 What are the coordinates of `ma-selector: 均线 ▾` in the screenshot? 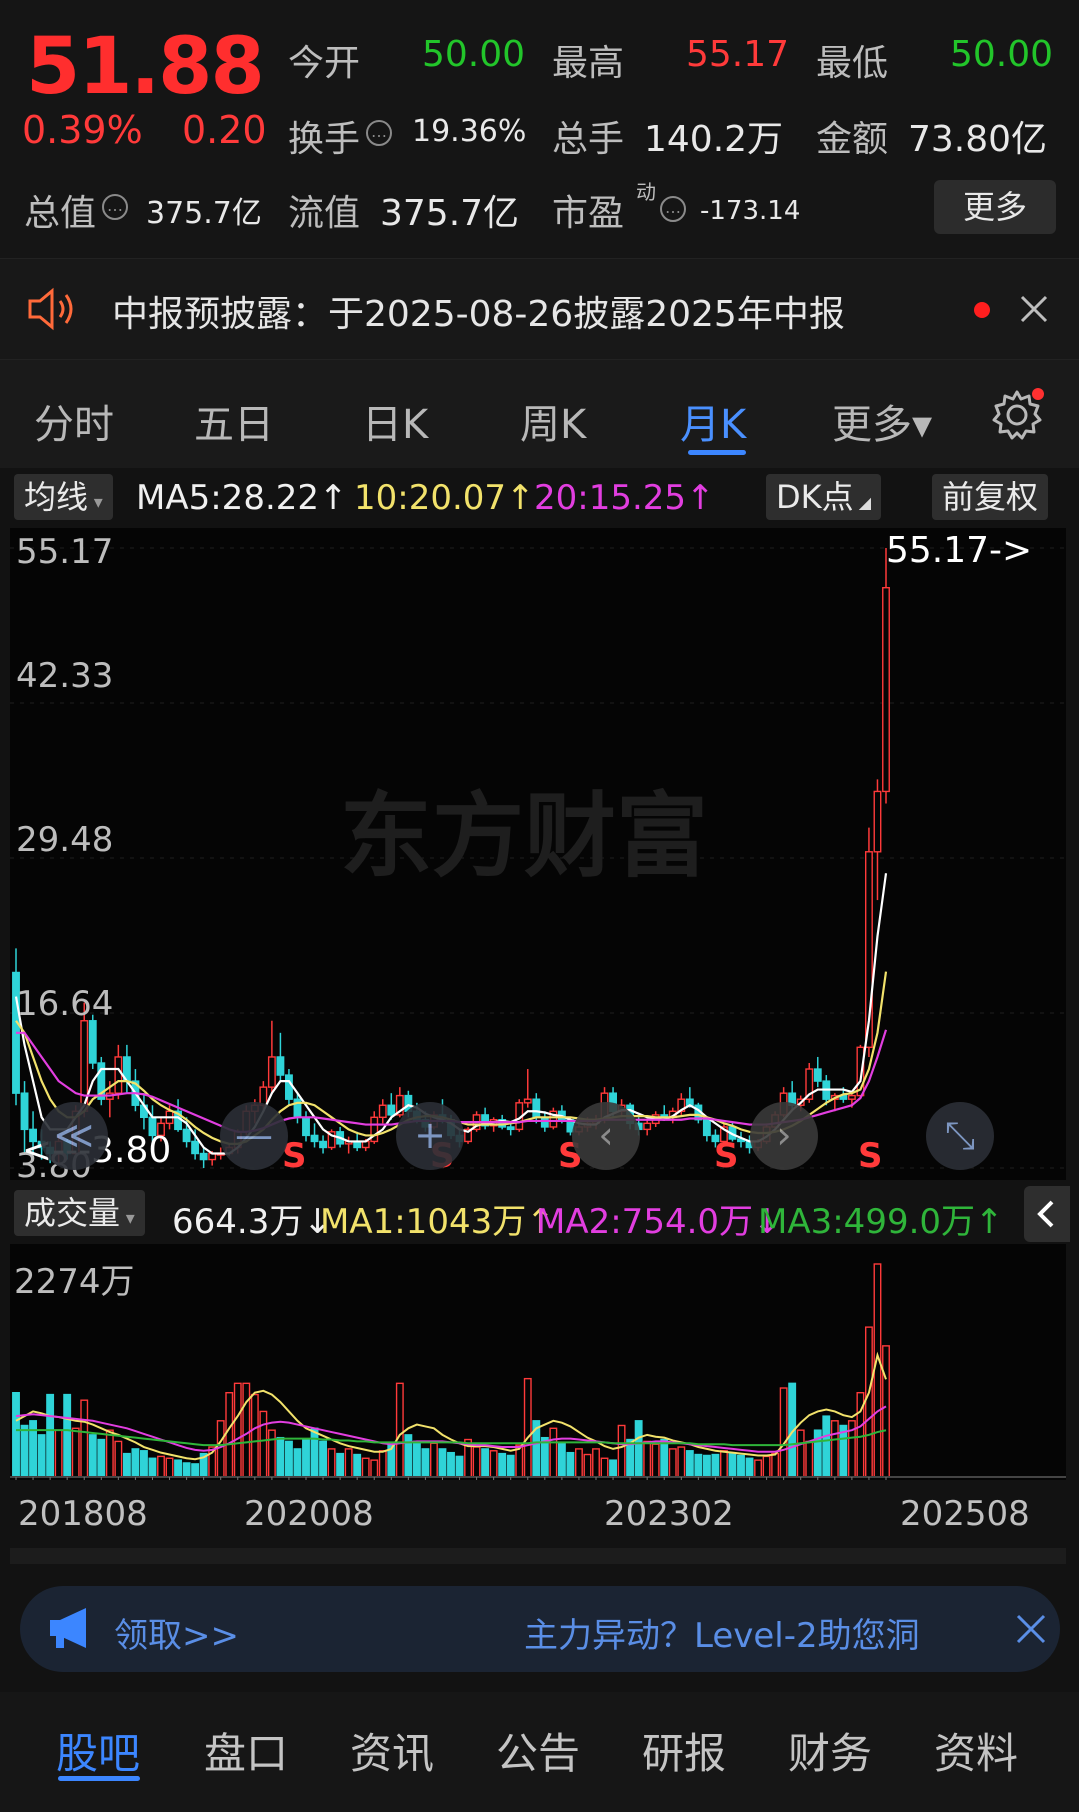 It's located at (63, 497).